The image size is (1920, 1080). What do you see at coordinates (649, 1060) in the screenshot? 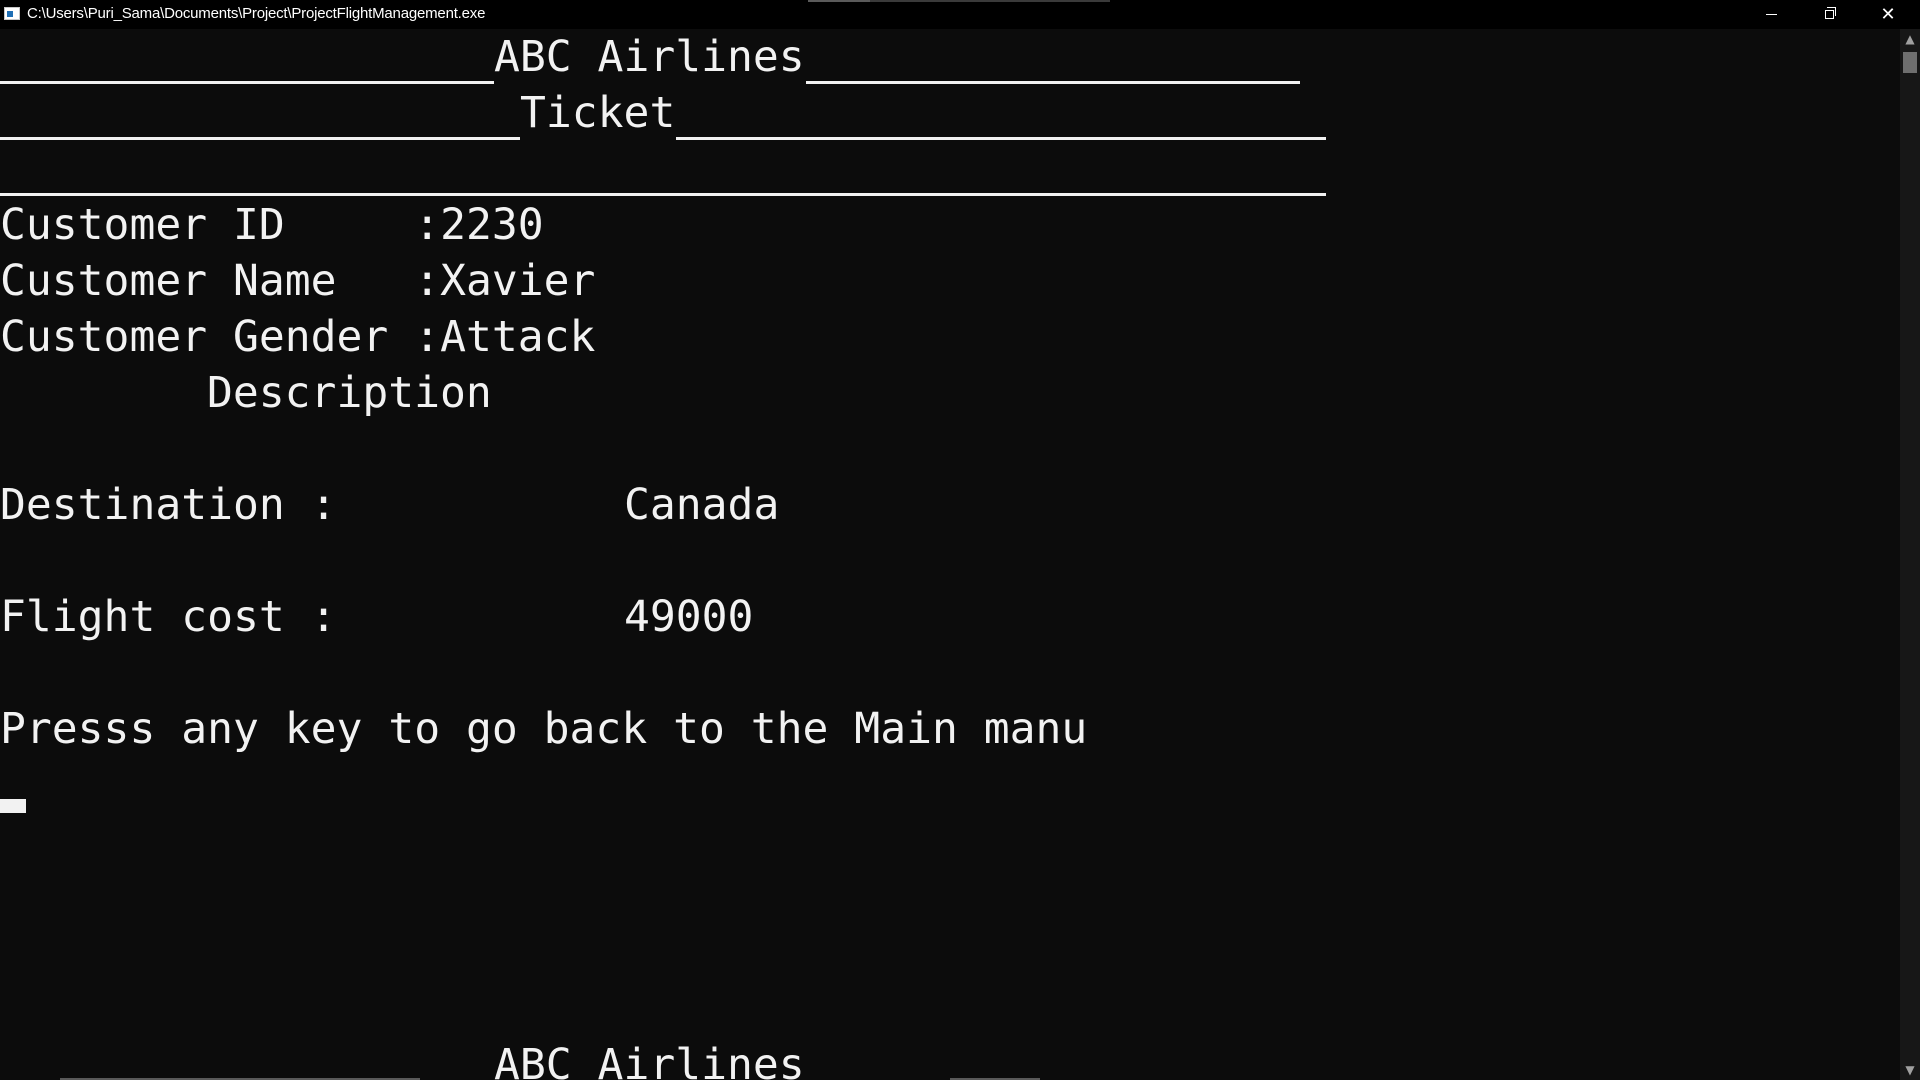
I see `footer-airline-heading: ABC Airlines` at bounding box center [649, 1060].